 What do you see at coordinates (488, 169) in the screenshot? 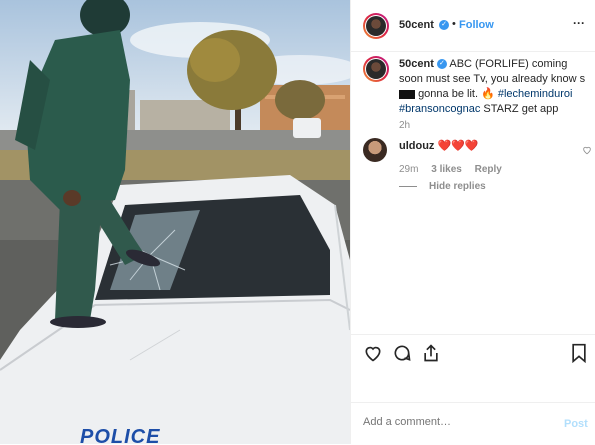
I see `reply-button: Reply` at bounding box center [488, 169].